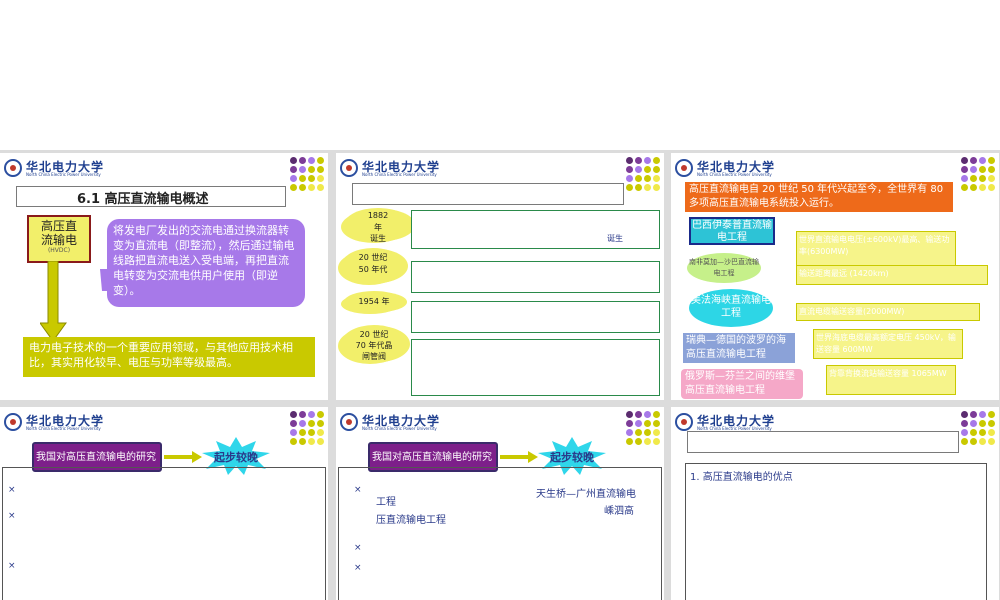 This screenshot has width=1000, height=600. Describe the element at coordinates (586, 494) in the screenshot. I see `project-text-3: 天生桥—广州直流输电` at that location.